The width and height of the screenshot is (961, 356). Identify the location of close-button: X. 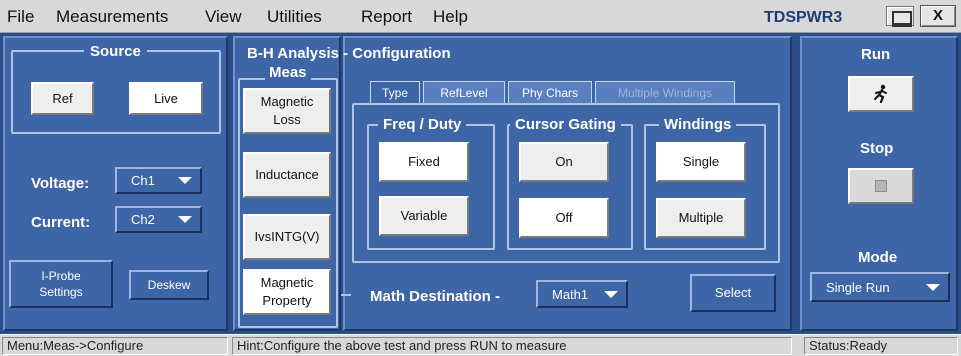
(938, 16).